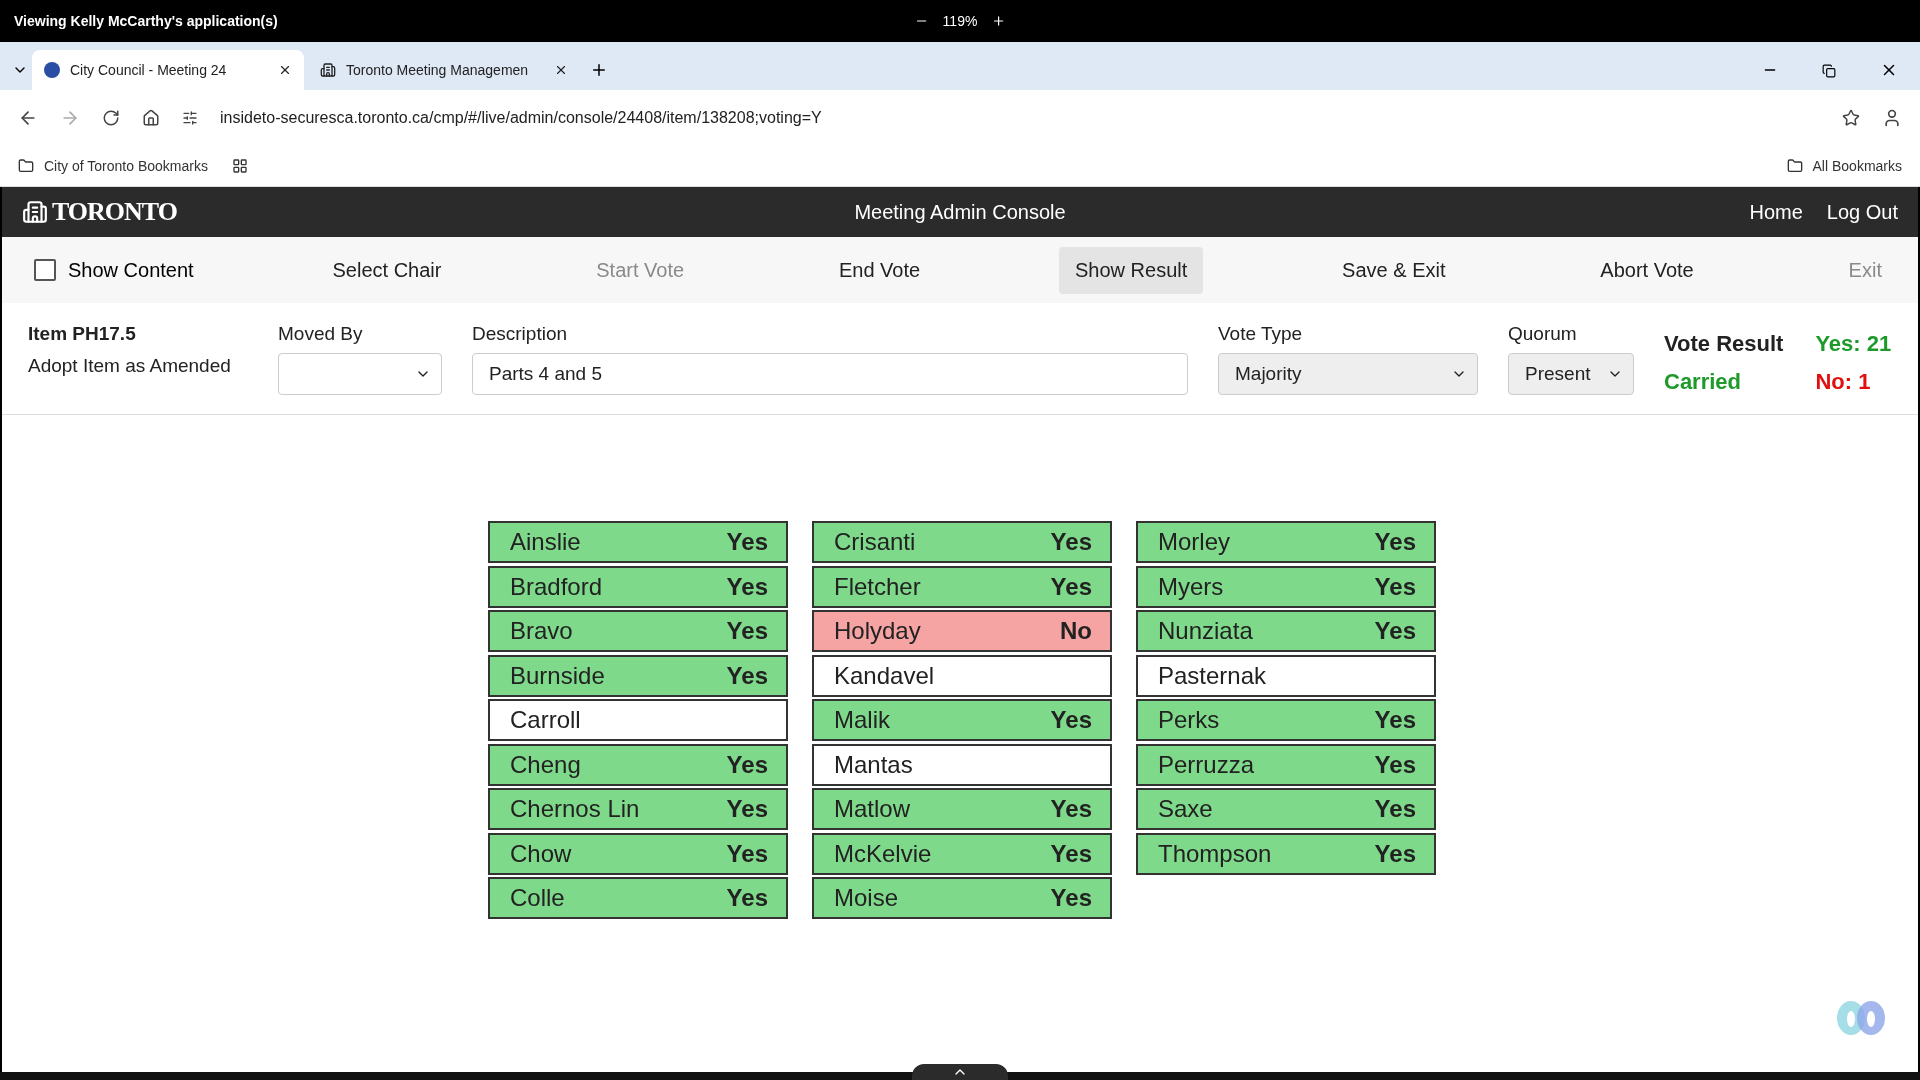  I want to click on toolbar-button: Abort Vote, so click(1647, 270).